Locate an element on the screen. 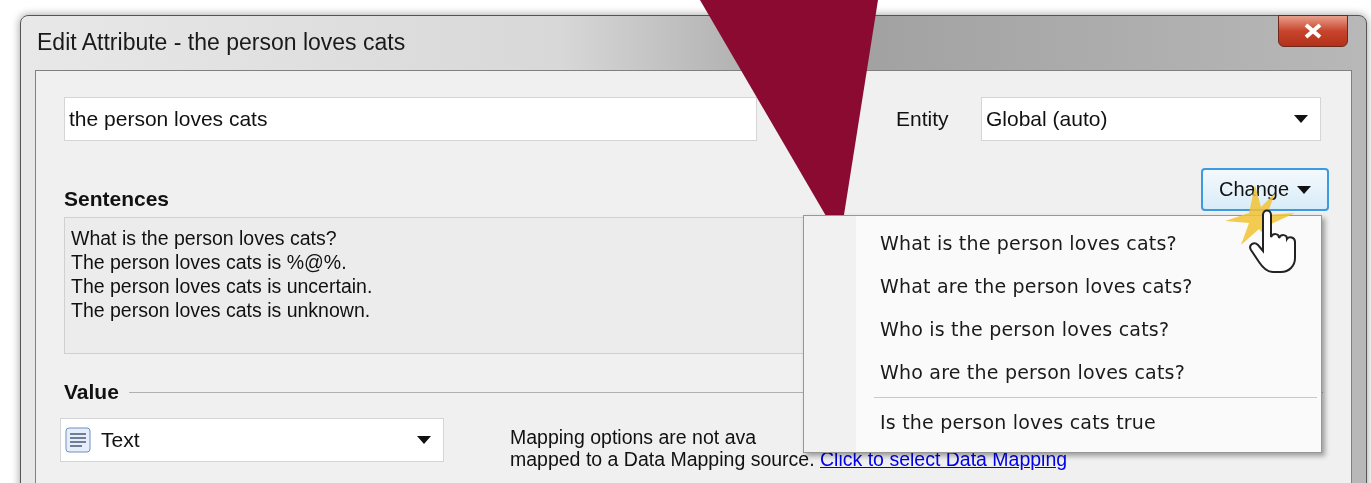 This screenshot has height=483, width=1371. sentence-line: The person loves cats is uncertain. is located at coordinates (222, 286).